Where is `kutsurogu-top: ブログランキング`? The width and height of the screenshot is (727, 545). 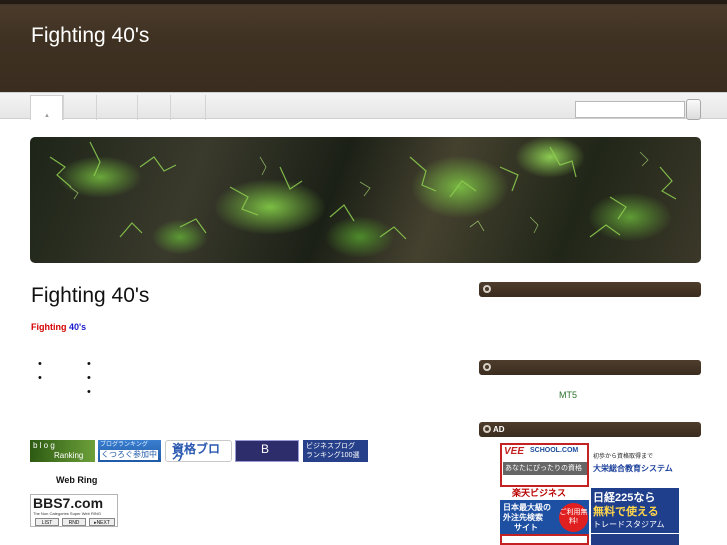 kutsurogu-top: ブログランキング is located at coordinates (124, 445).